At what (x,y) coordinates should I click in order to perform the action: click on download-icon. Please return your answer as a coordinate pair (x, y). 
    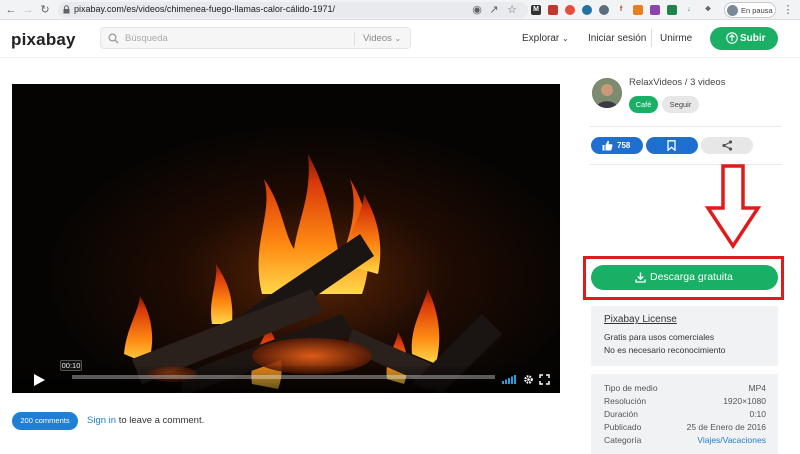
    Looking at the image, I should click on (640, 277).